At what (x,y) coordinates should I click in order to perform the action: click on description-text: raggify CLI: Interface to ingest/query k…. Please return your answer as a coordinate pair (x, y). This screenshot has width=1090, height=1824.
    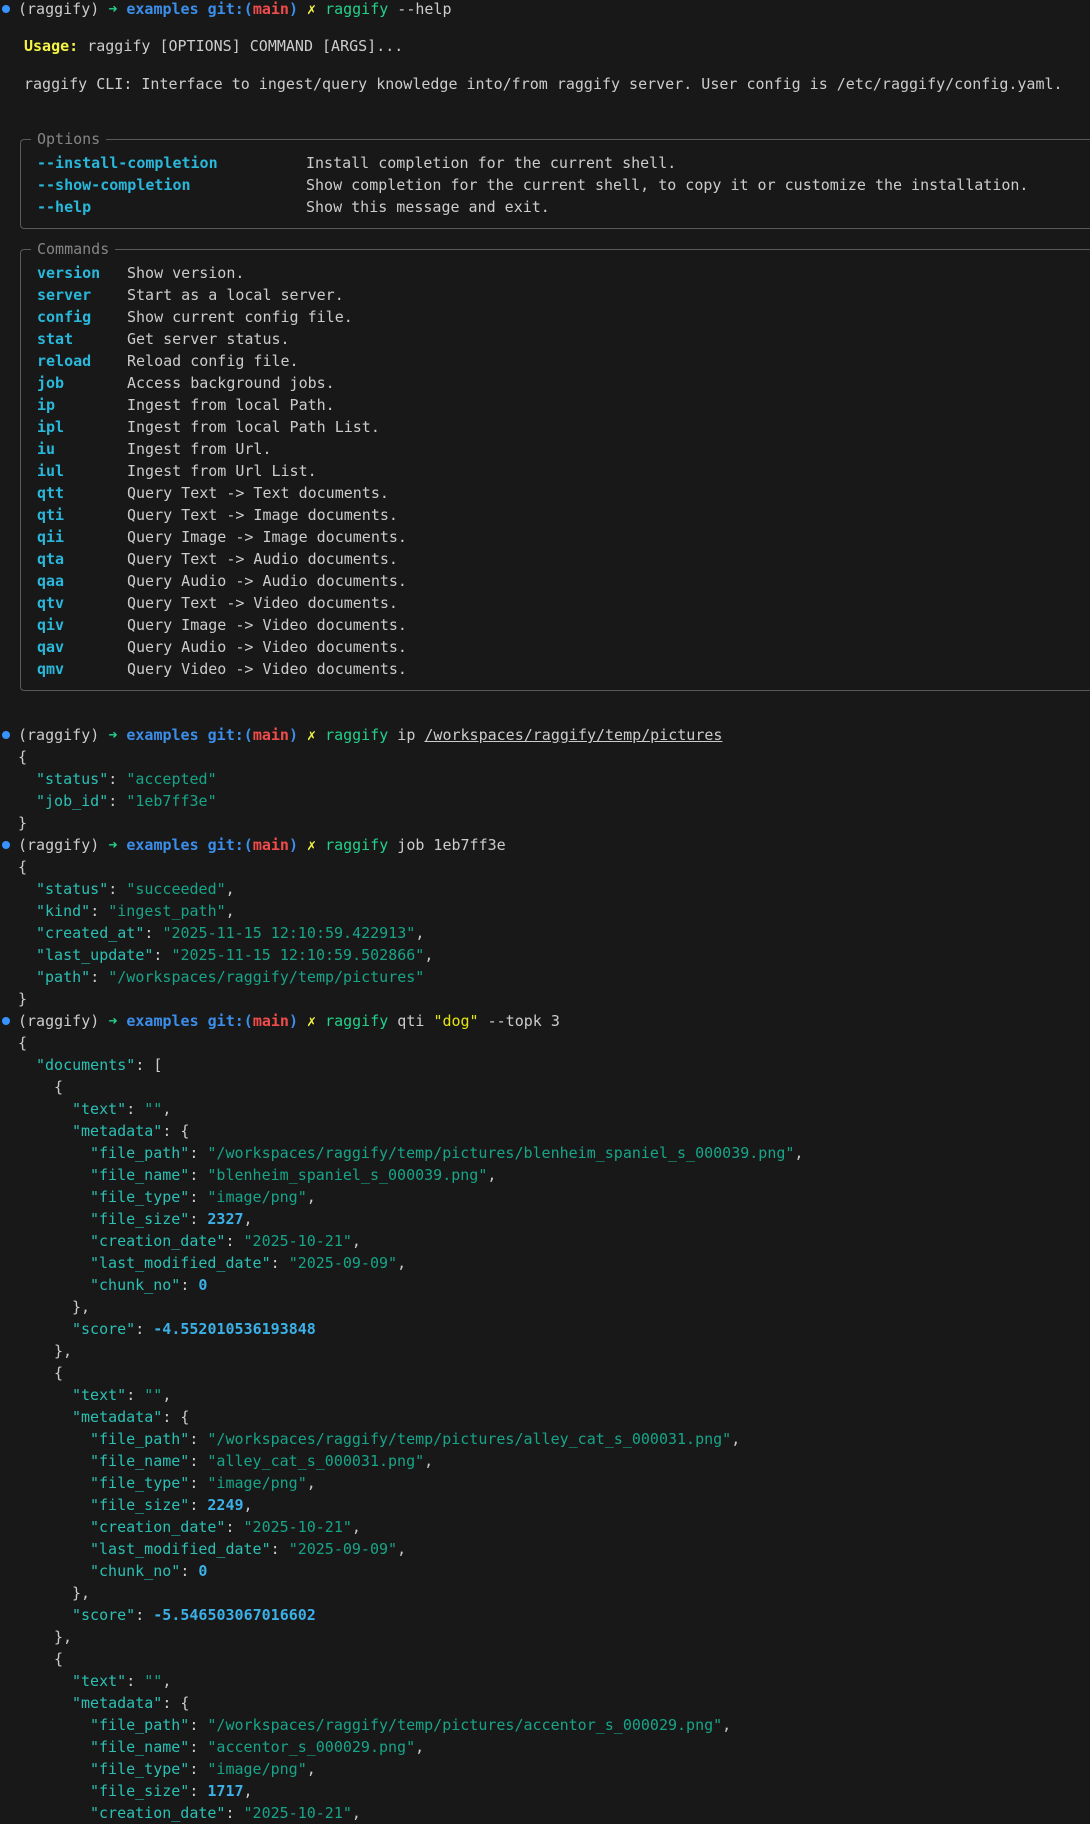
    Looking at the image, I should click on (543, 84).